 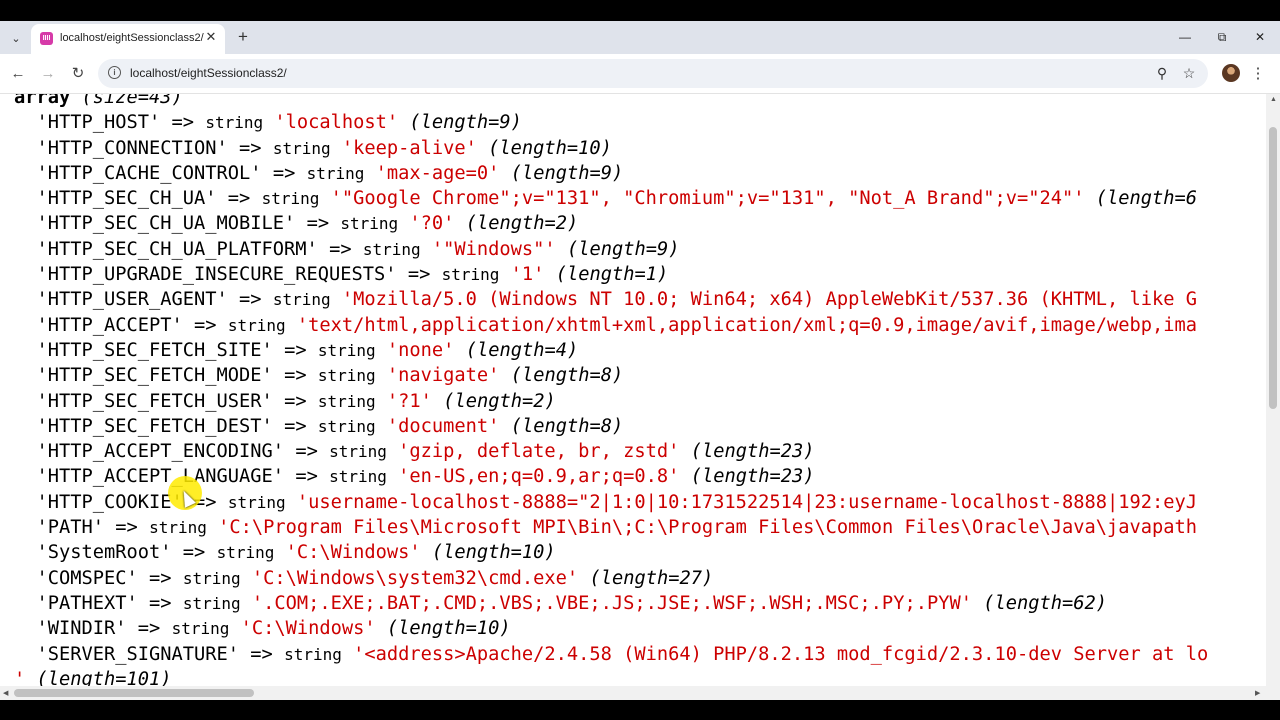 I want to click on row-length: (length=62), so click(x=1045, y=603).